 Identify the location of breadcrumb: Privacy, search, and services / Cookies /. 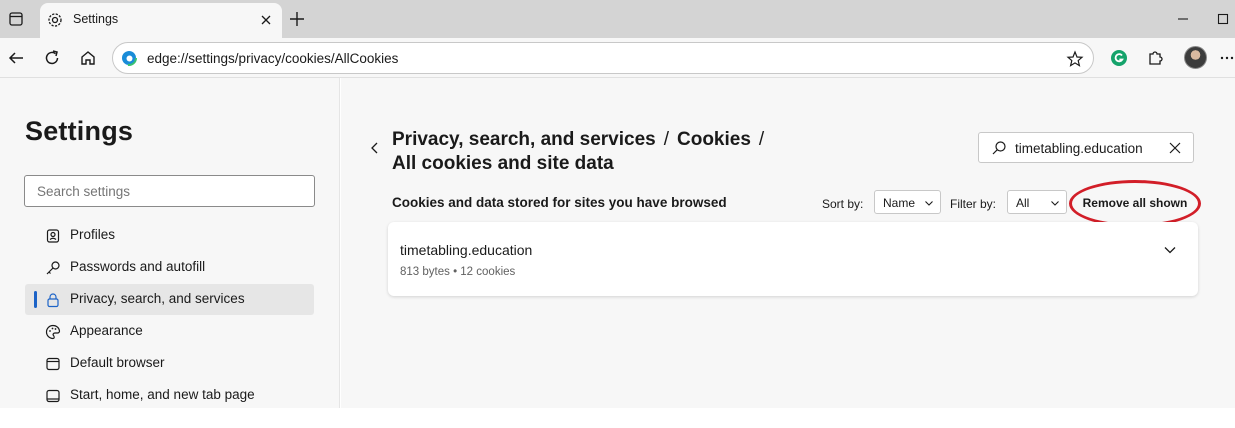
(582, 140).